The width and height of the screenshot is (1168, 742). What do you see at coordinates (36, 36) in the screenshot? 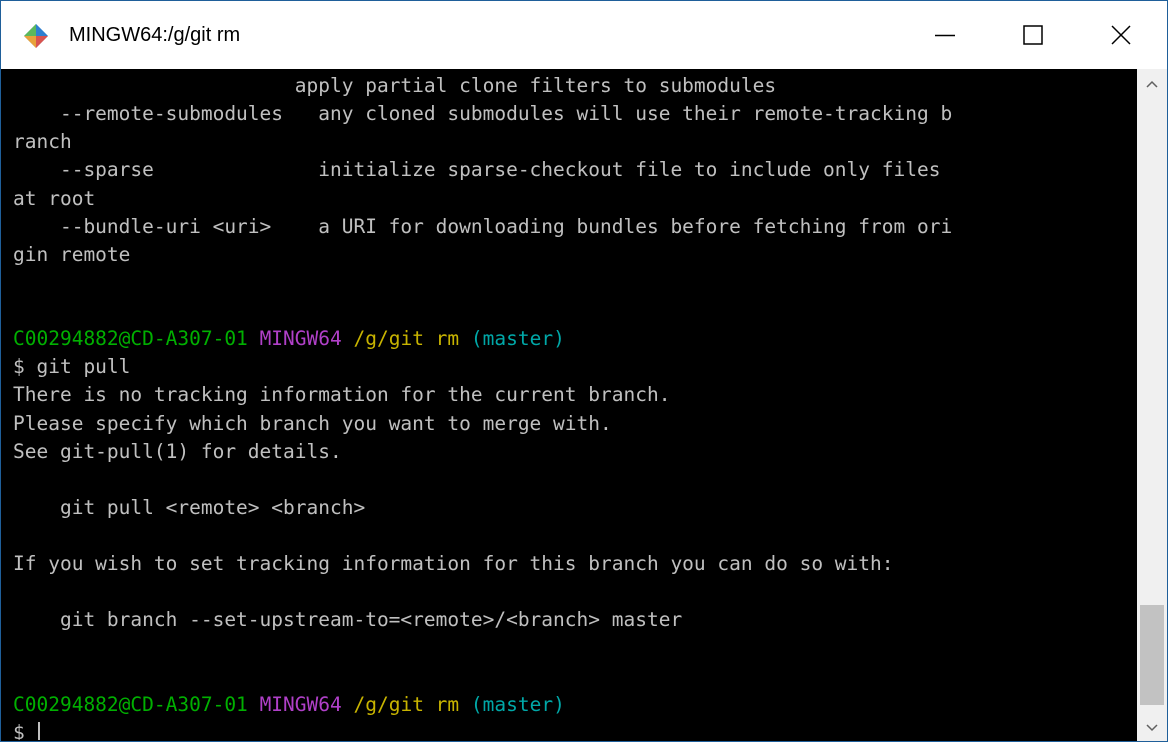
I see `git-for-windows-icon` at bounding box center [36, 36].